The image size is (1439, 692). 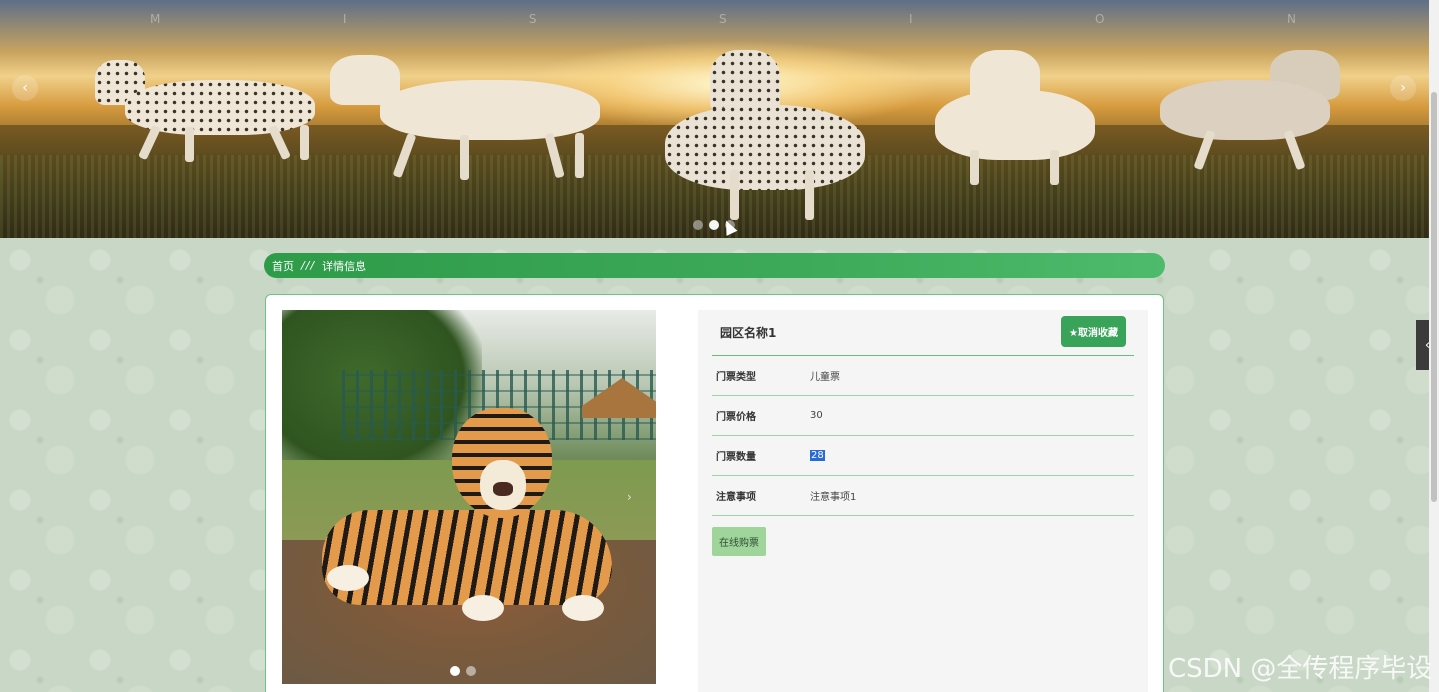 What do you see at coordinates (25, 88) in the screenshot?
I see `banner-prev-icon: ‹` at bounding box center [25, 88].